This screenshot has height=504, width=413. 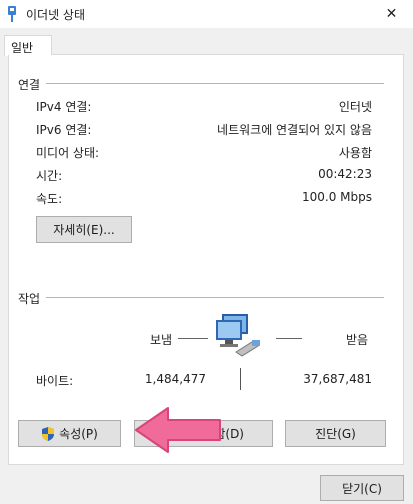 I want to click on bytes-sent-value: 1,484,477, so click(x=175, y=379).